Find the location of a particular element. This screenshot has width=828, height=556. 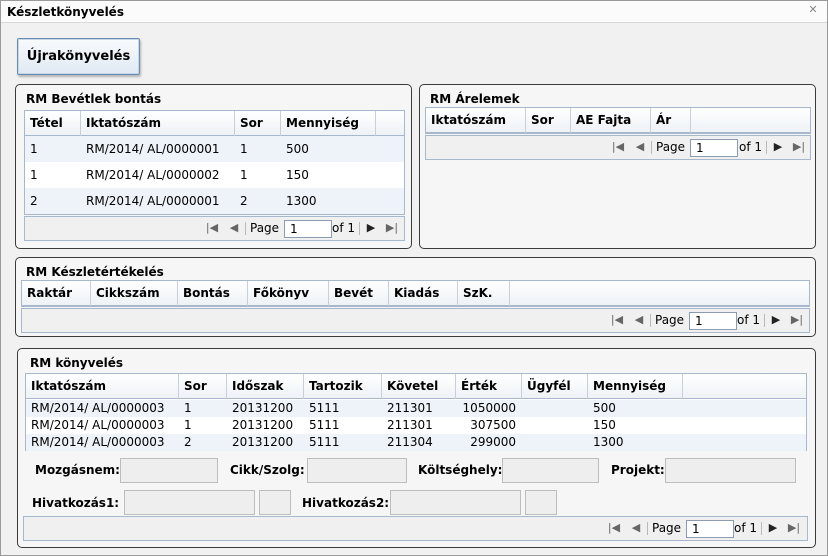

column-header: Kiadás is located at coordinates (423, 293).